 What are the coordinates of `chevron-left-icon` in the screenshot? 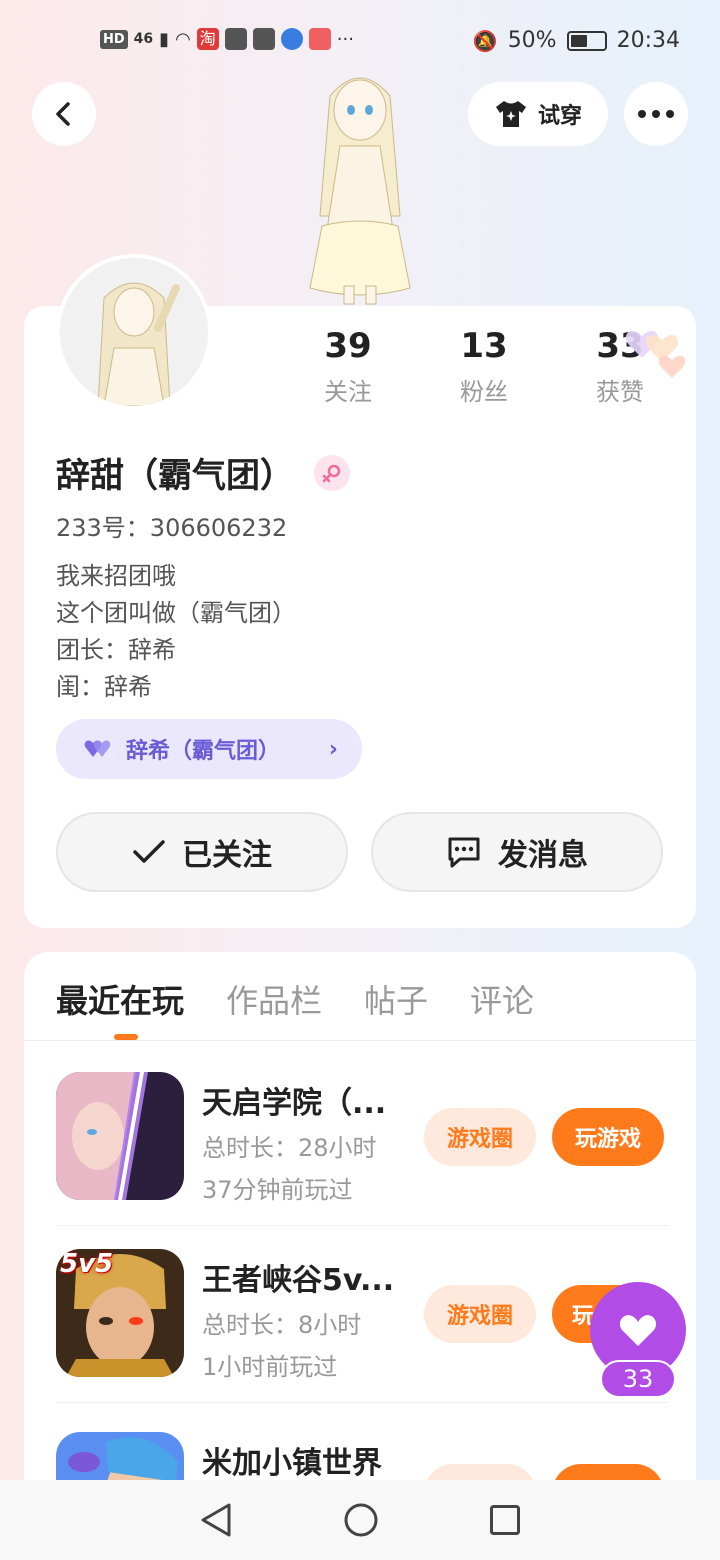 It's located at (63, 114).